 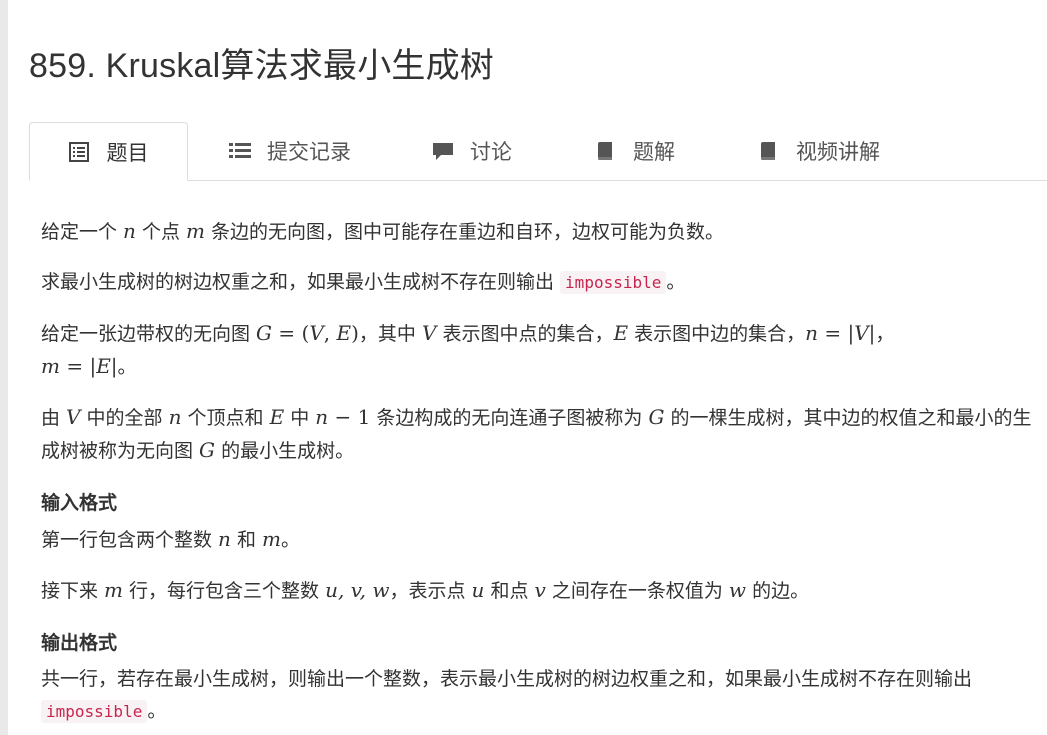 I want to click on tab-submissions: 提交记录, so click(x=290, y=150).